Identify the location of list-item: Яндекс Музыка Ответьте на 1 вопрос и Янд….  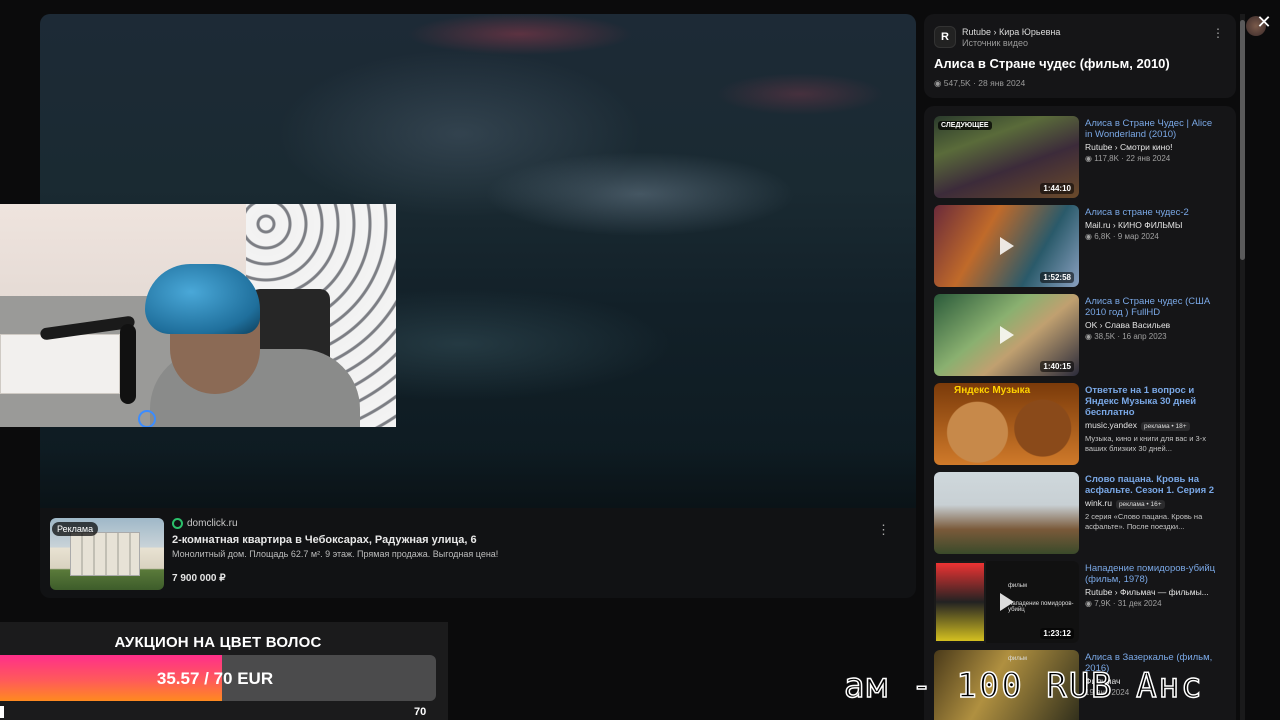
(1084, 424).